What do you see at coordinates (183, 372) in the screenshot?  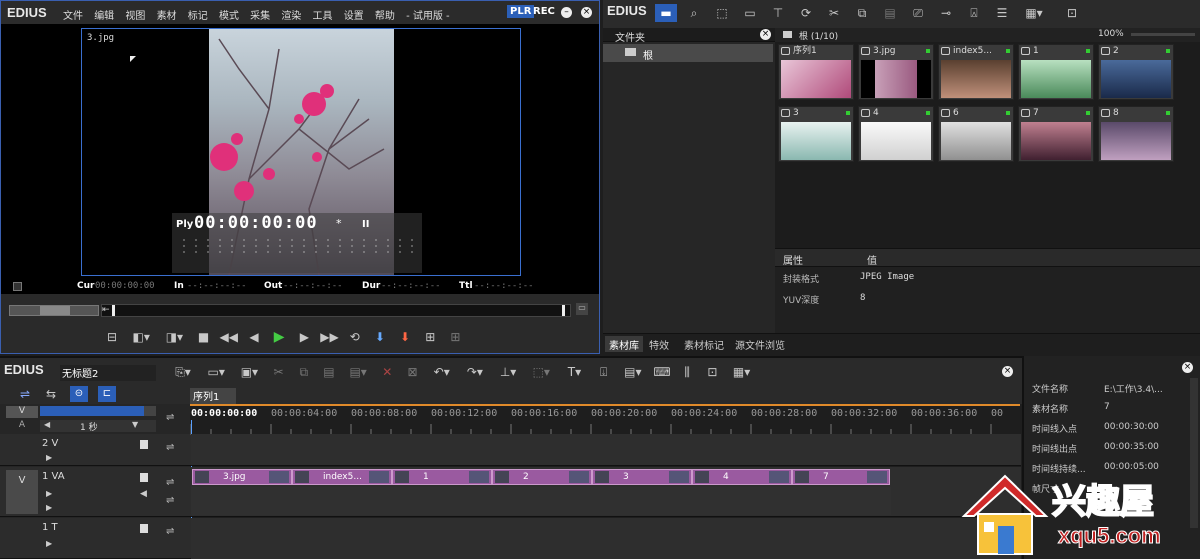 I see `sequence-settings-icon: ⎘▾` at bounding box center [183, 372].